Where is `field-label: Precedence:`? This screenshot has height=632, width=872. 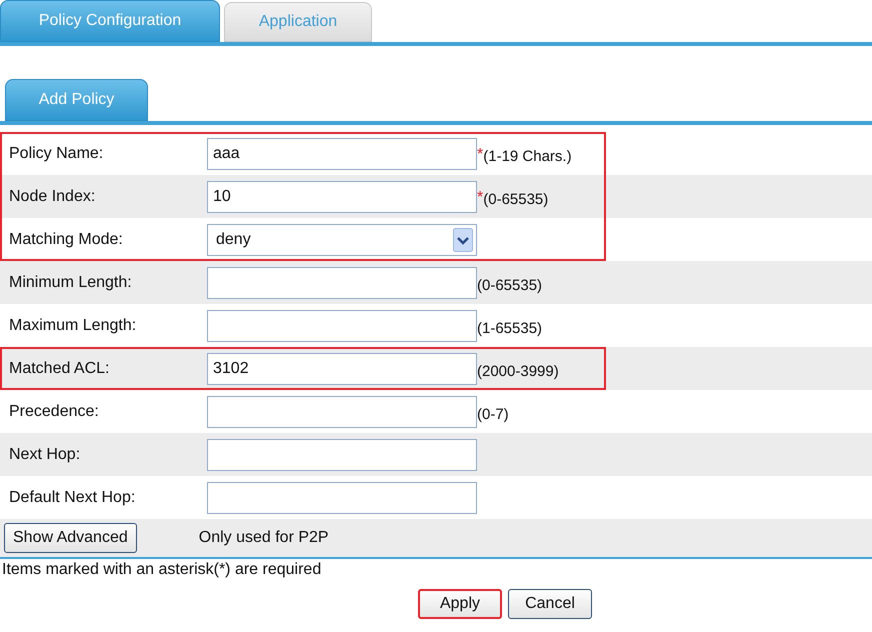 field-label: Precedence: is located at coordinates (54, 411).